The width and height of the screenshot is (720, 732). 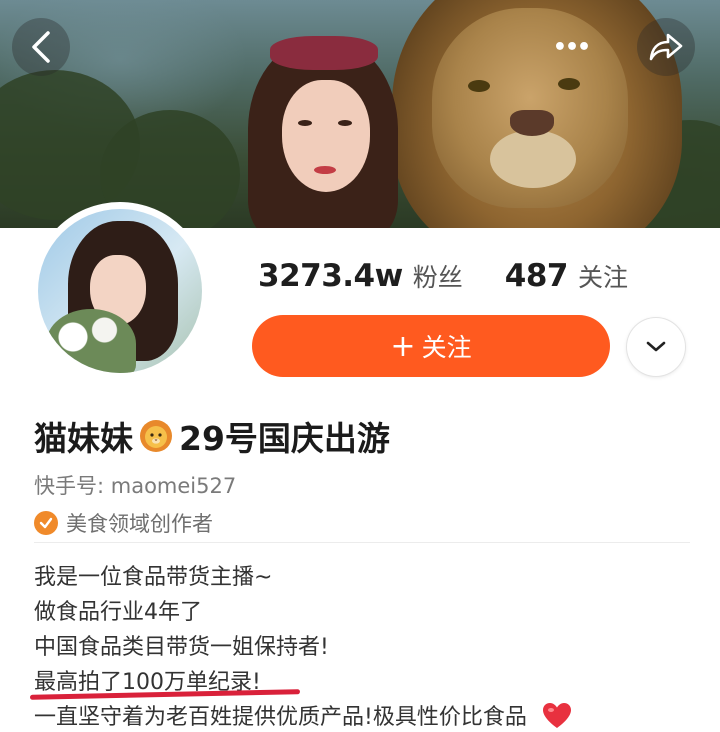 I want to click on verified-check-icon, so click(x=46, y=523).